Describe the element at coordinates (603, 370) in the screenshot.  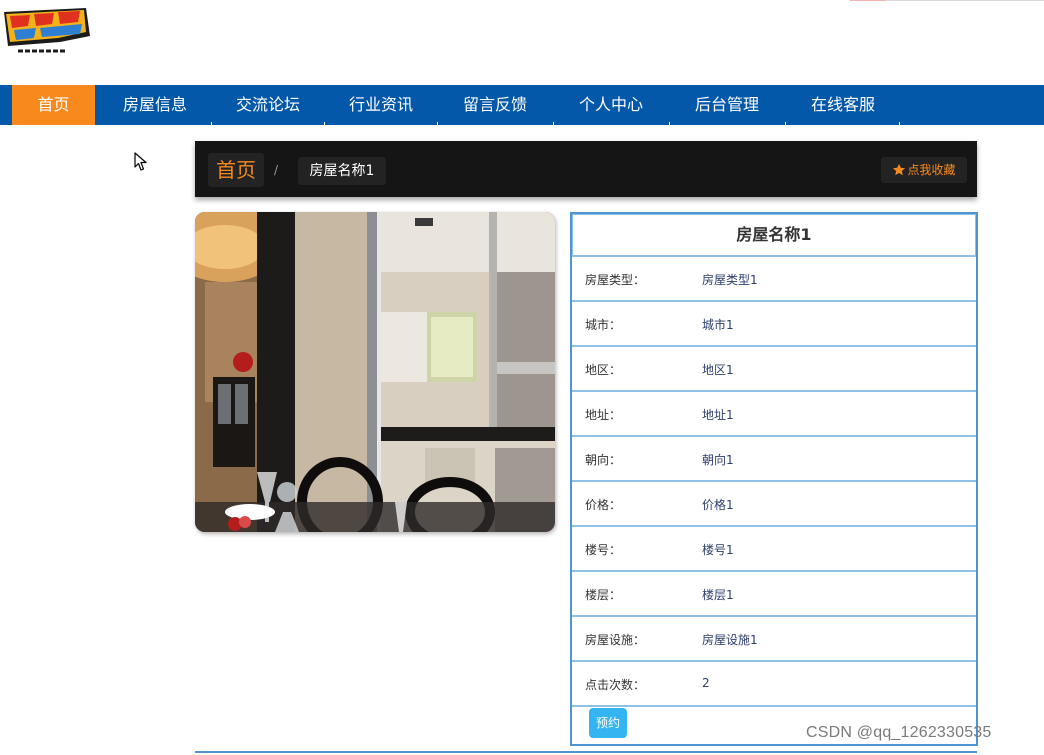
I see `detail-label: 地区：` at that location.